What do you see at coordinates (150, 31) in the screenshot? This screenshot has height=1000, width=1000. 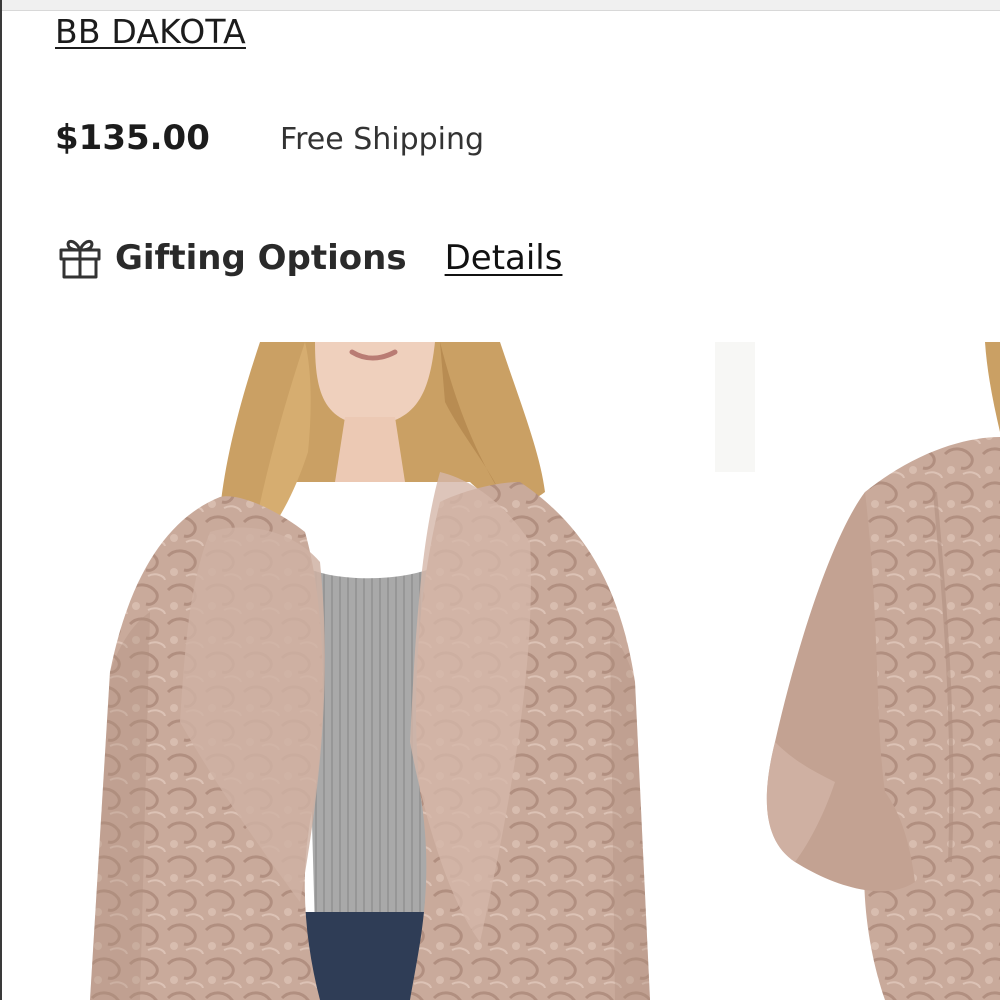 I see `brand-link: BB DAKOTA` at bounding box center [150, 31].